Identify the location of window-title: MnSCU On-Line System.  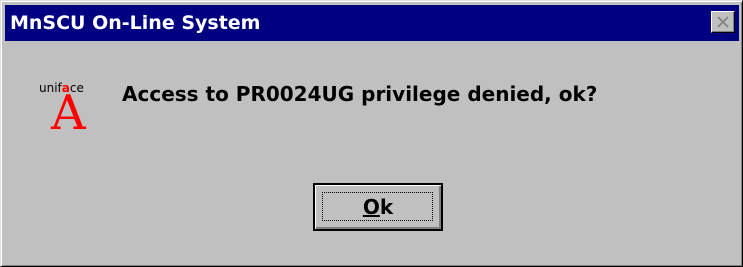
(135, 23).